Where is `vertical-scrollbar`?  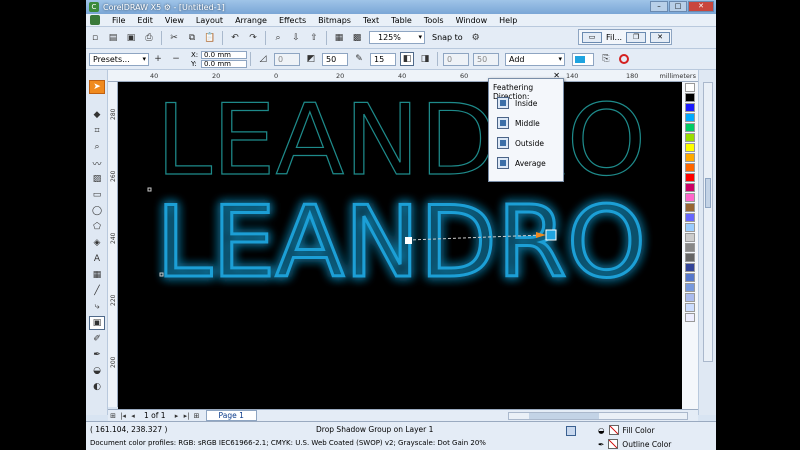
vertical-scrollbar is located at coordinates (708, 222).